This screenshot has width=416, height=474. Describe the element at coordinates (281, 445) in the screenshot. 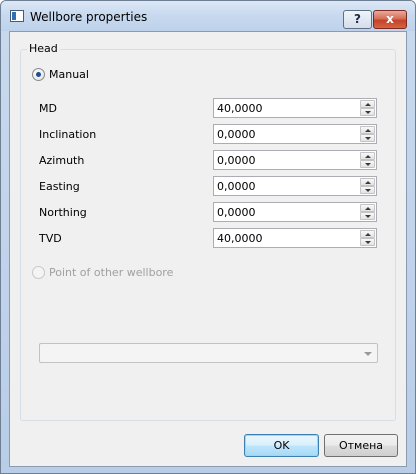

I see `ok-button: OK` at that location.